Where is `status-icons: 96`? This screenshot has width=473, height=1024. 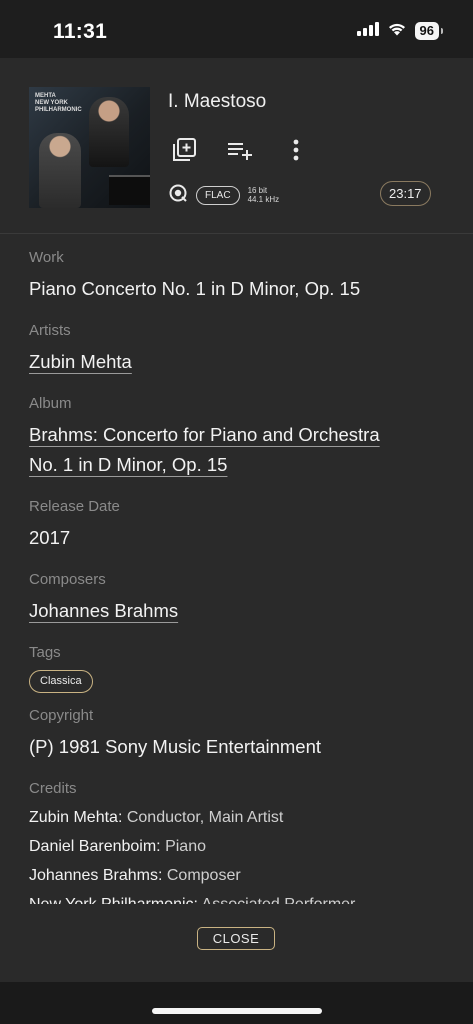
status-icons: 96 is located at coordinates (400, 31).